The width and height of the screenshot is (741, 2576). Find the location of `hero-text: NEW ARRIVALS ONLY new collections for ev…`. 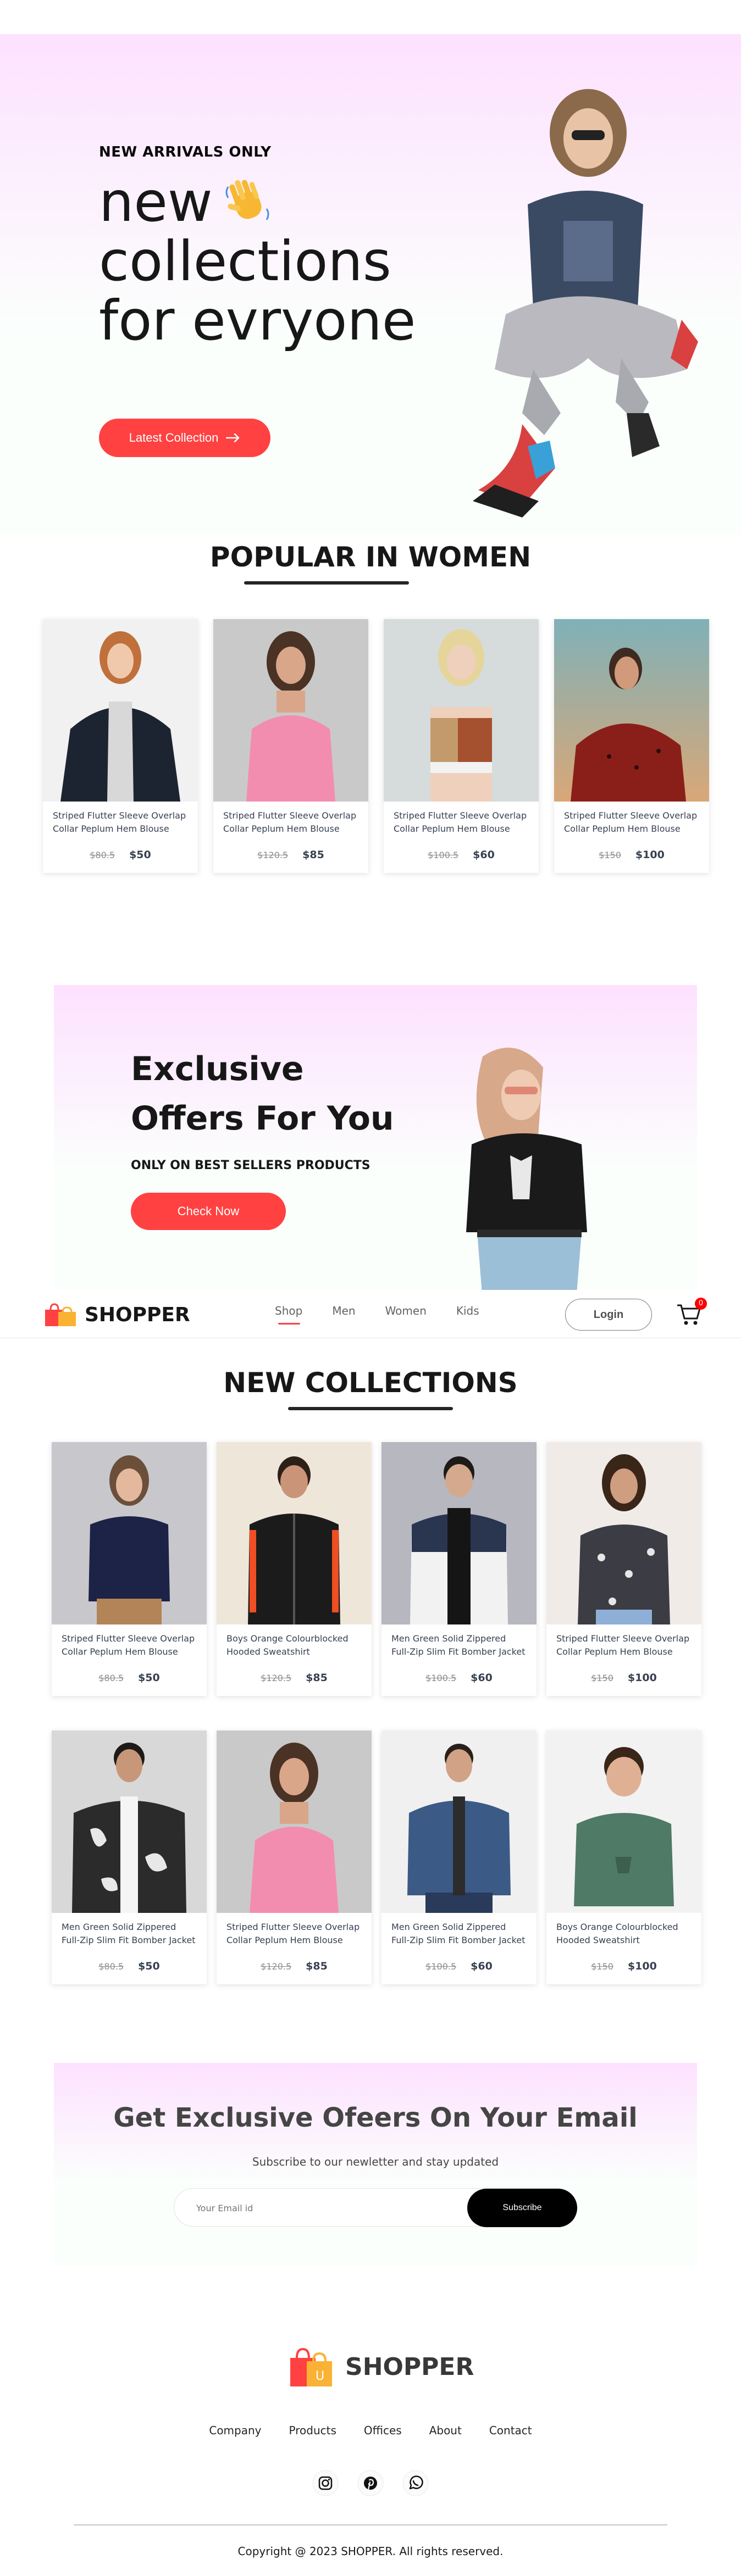

hero-text: NEW ARRIVALS ONLY new collections for ev… is located at coordinates (258, 300).